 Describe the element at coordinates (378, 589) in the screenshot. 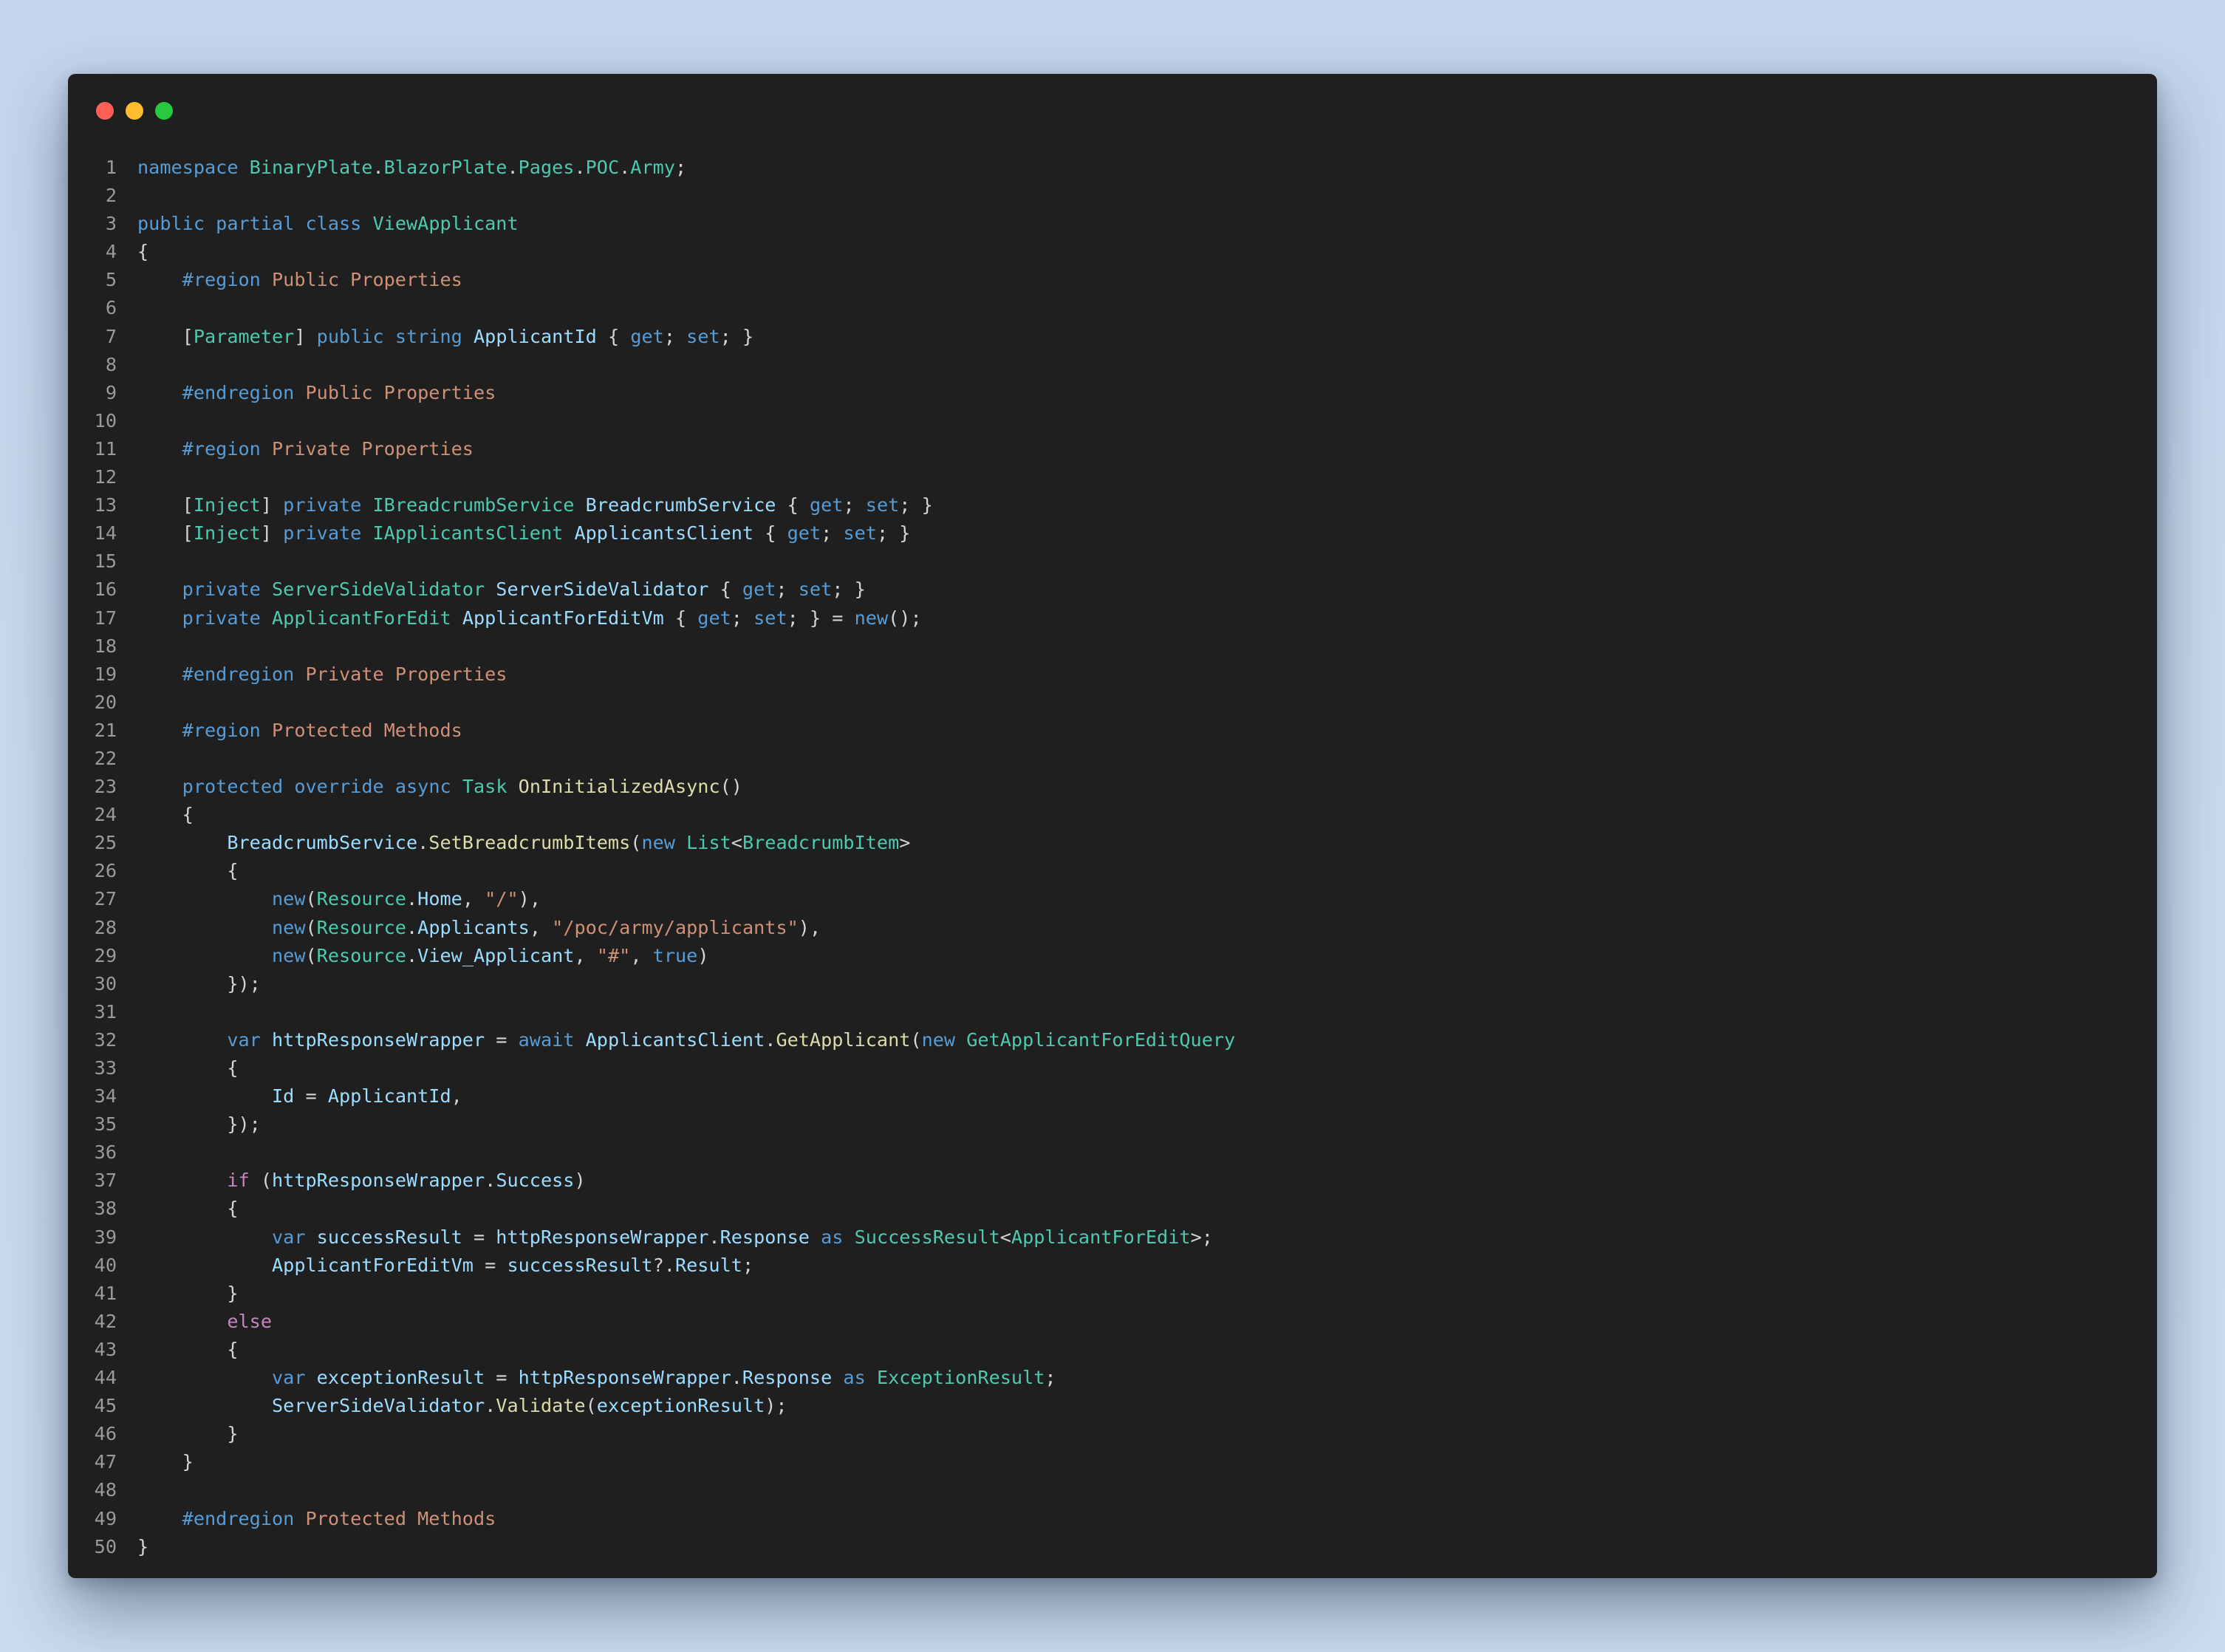

I see `code-token: ServerSideValidator` at that location.